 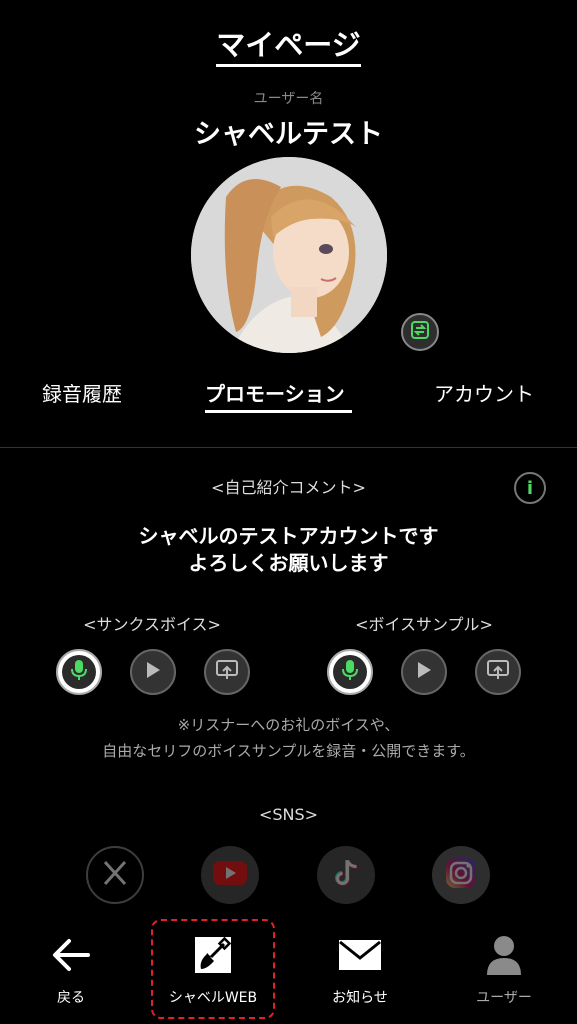 I want to click on info-button: i, so click(x=530, y=488).